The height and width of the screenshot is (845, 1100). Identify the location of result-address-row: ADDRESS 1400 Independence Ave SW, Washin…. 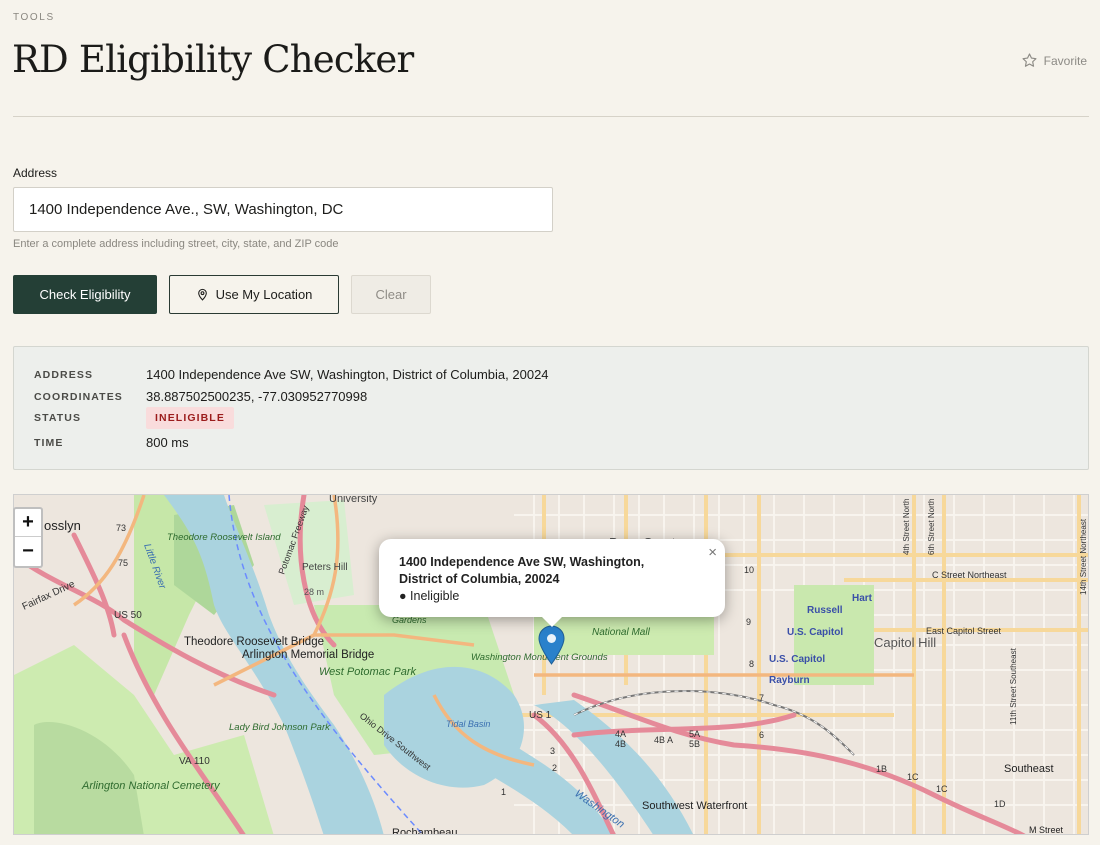
(291, 374).